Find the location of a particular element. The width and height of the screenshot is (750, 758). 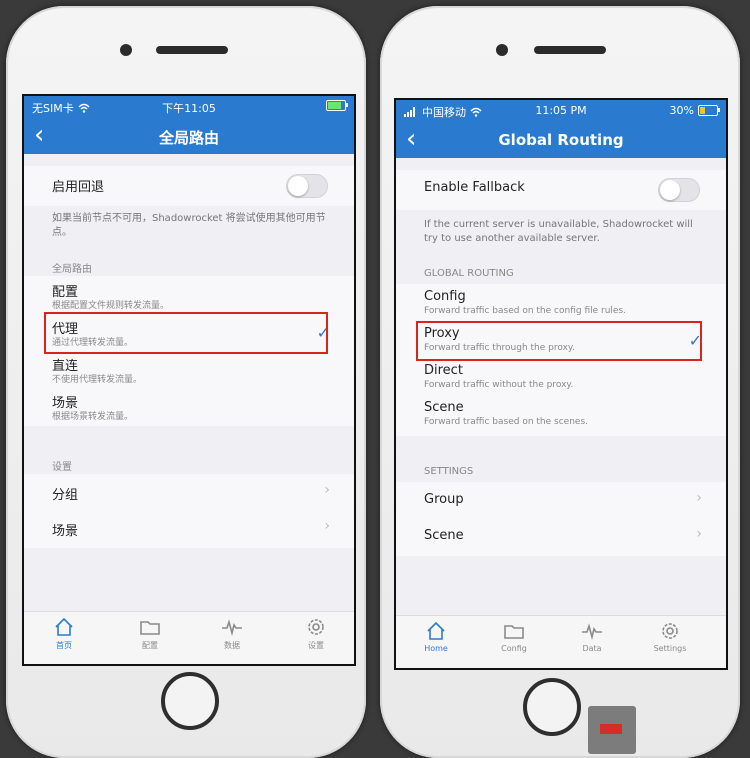

page-title: Global Routing is located at coordinates (561, 140).